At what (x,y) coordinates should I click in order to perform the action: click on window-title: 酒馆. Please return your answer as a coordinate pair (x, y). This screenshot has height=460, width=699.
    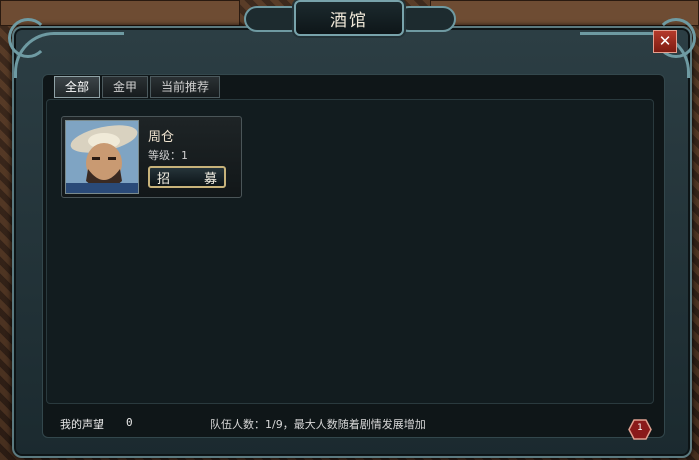
    Looking at the image, I should click on (349, 20).